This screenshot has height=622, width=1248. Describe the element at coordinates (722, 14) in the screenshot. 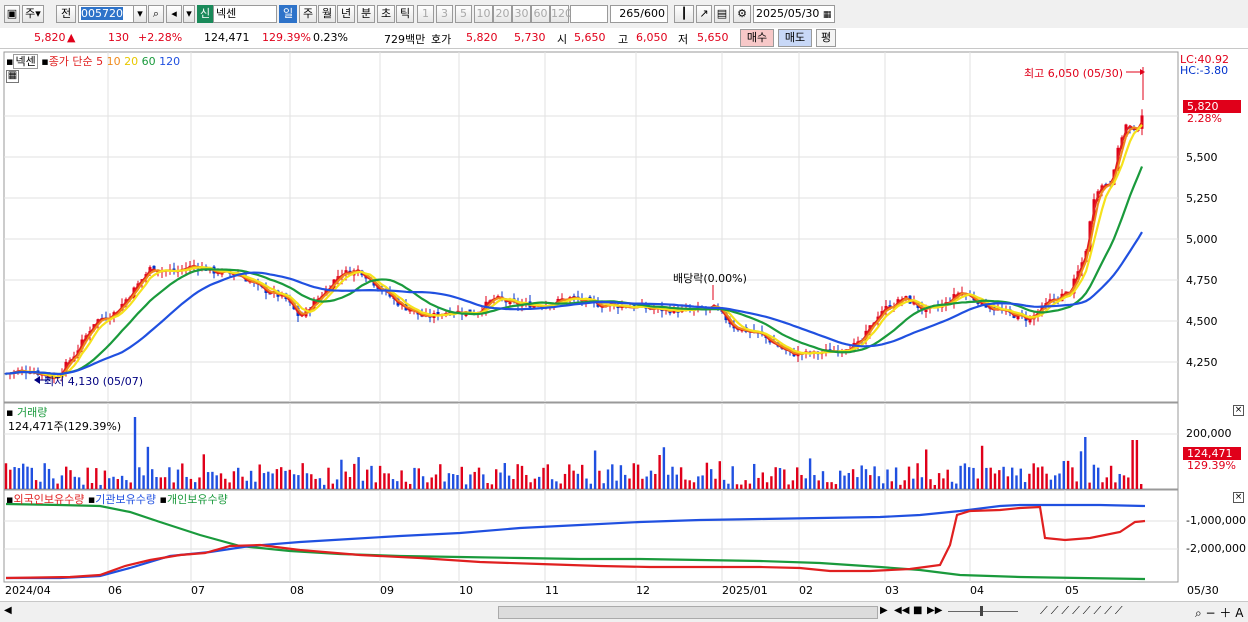

I see `save-icon: ▤` at that location.